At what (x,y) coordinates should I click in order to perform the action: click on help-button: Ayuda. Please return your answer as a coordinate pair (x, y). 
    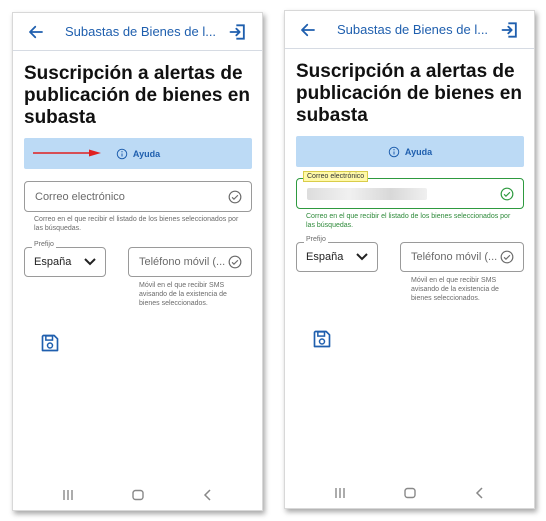
    Looking at the image, I should click on (410, 151).